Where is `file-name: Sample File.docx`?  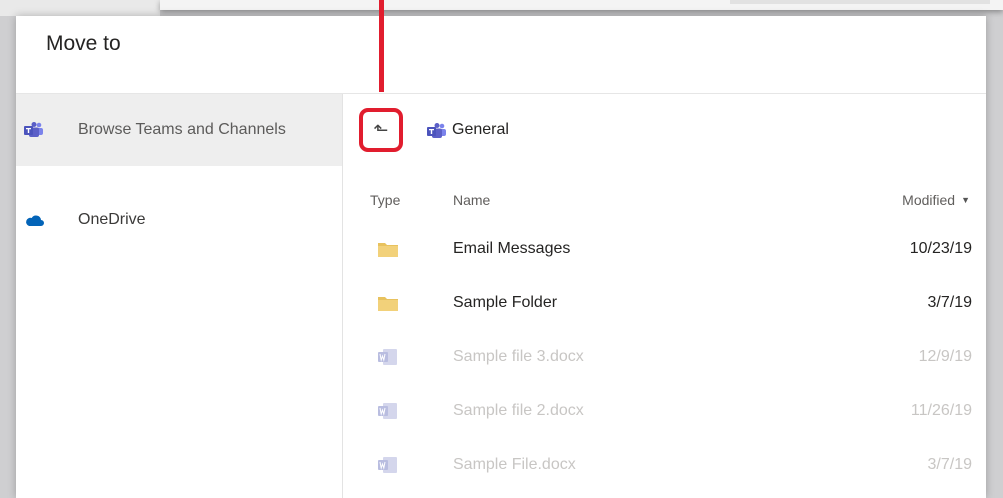
file-name: Sample File.docx is located at coordinates (514, 464).